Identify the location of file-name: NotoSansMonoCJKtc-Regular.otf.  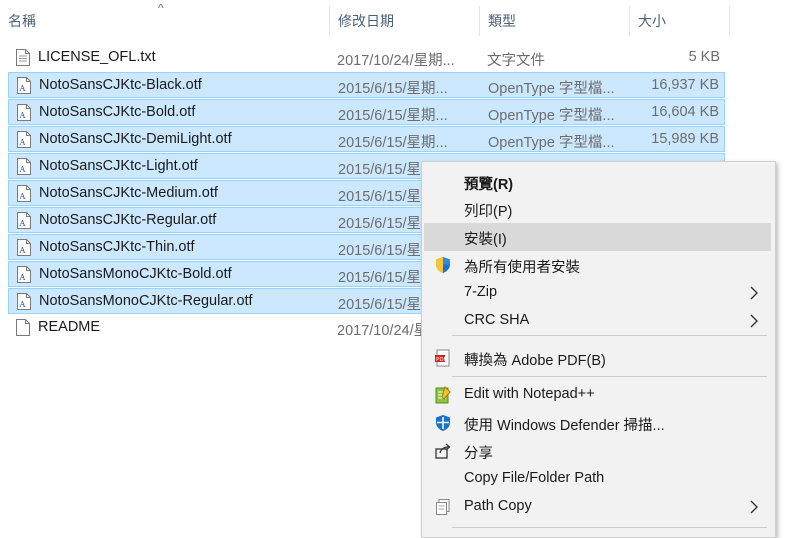
(146, 301).